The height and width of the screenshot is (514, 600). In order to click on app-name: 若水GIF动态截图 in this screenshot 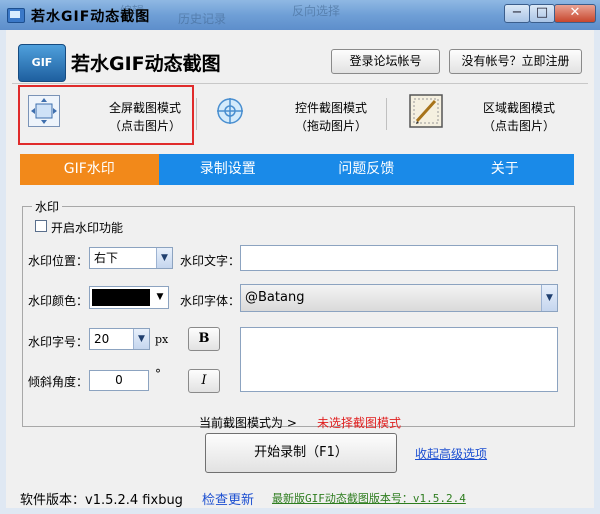, I will do `click(146, 64)`.